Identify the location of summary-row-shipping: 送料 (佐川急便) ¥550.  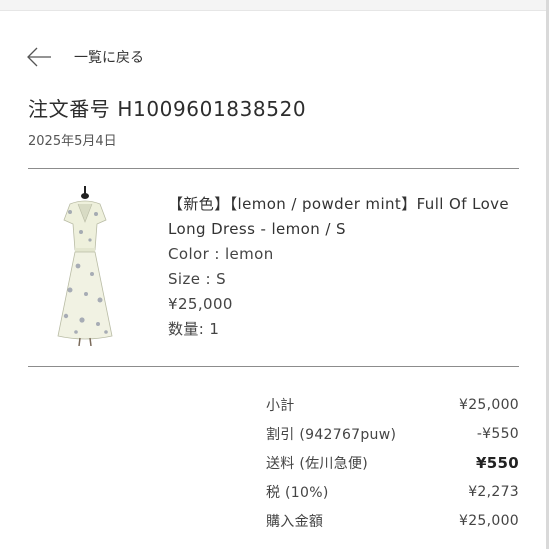
(392, 462).